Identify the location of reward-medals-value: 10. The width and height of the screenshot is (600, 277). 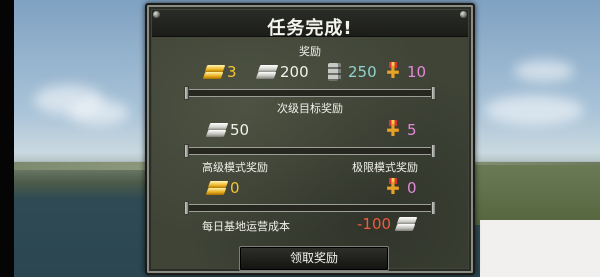
(417, 72).